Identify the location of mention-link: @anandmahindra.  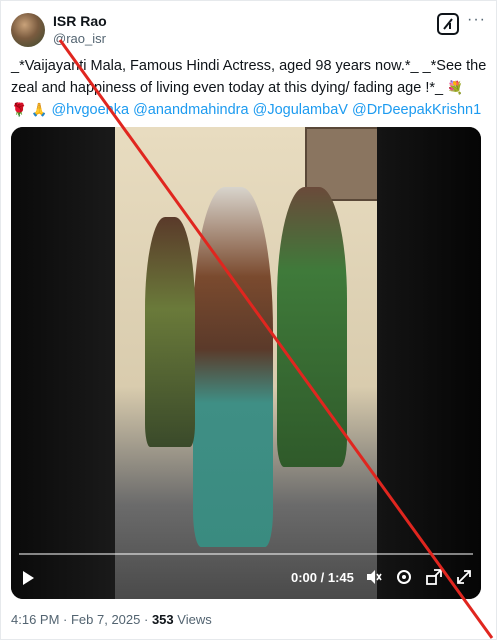
(191, 110).